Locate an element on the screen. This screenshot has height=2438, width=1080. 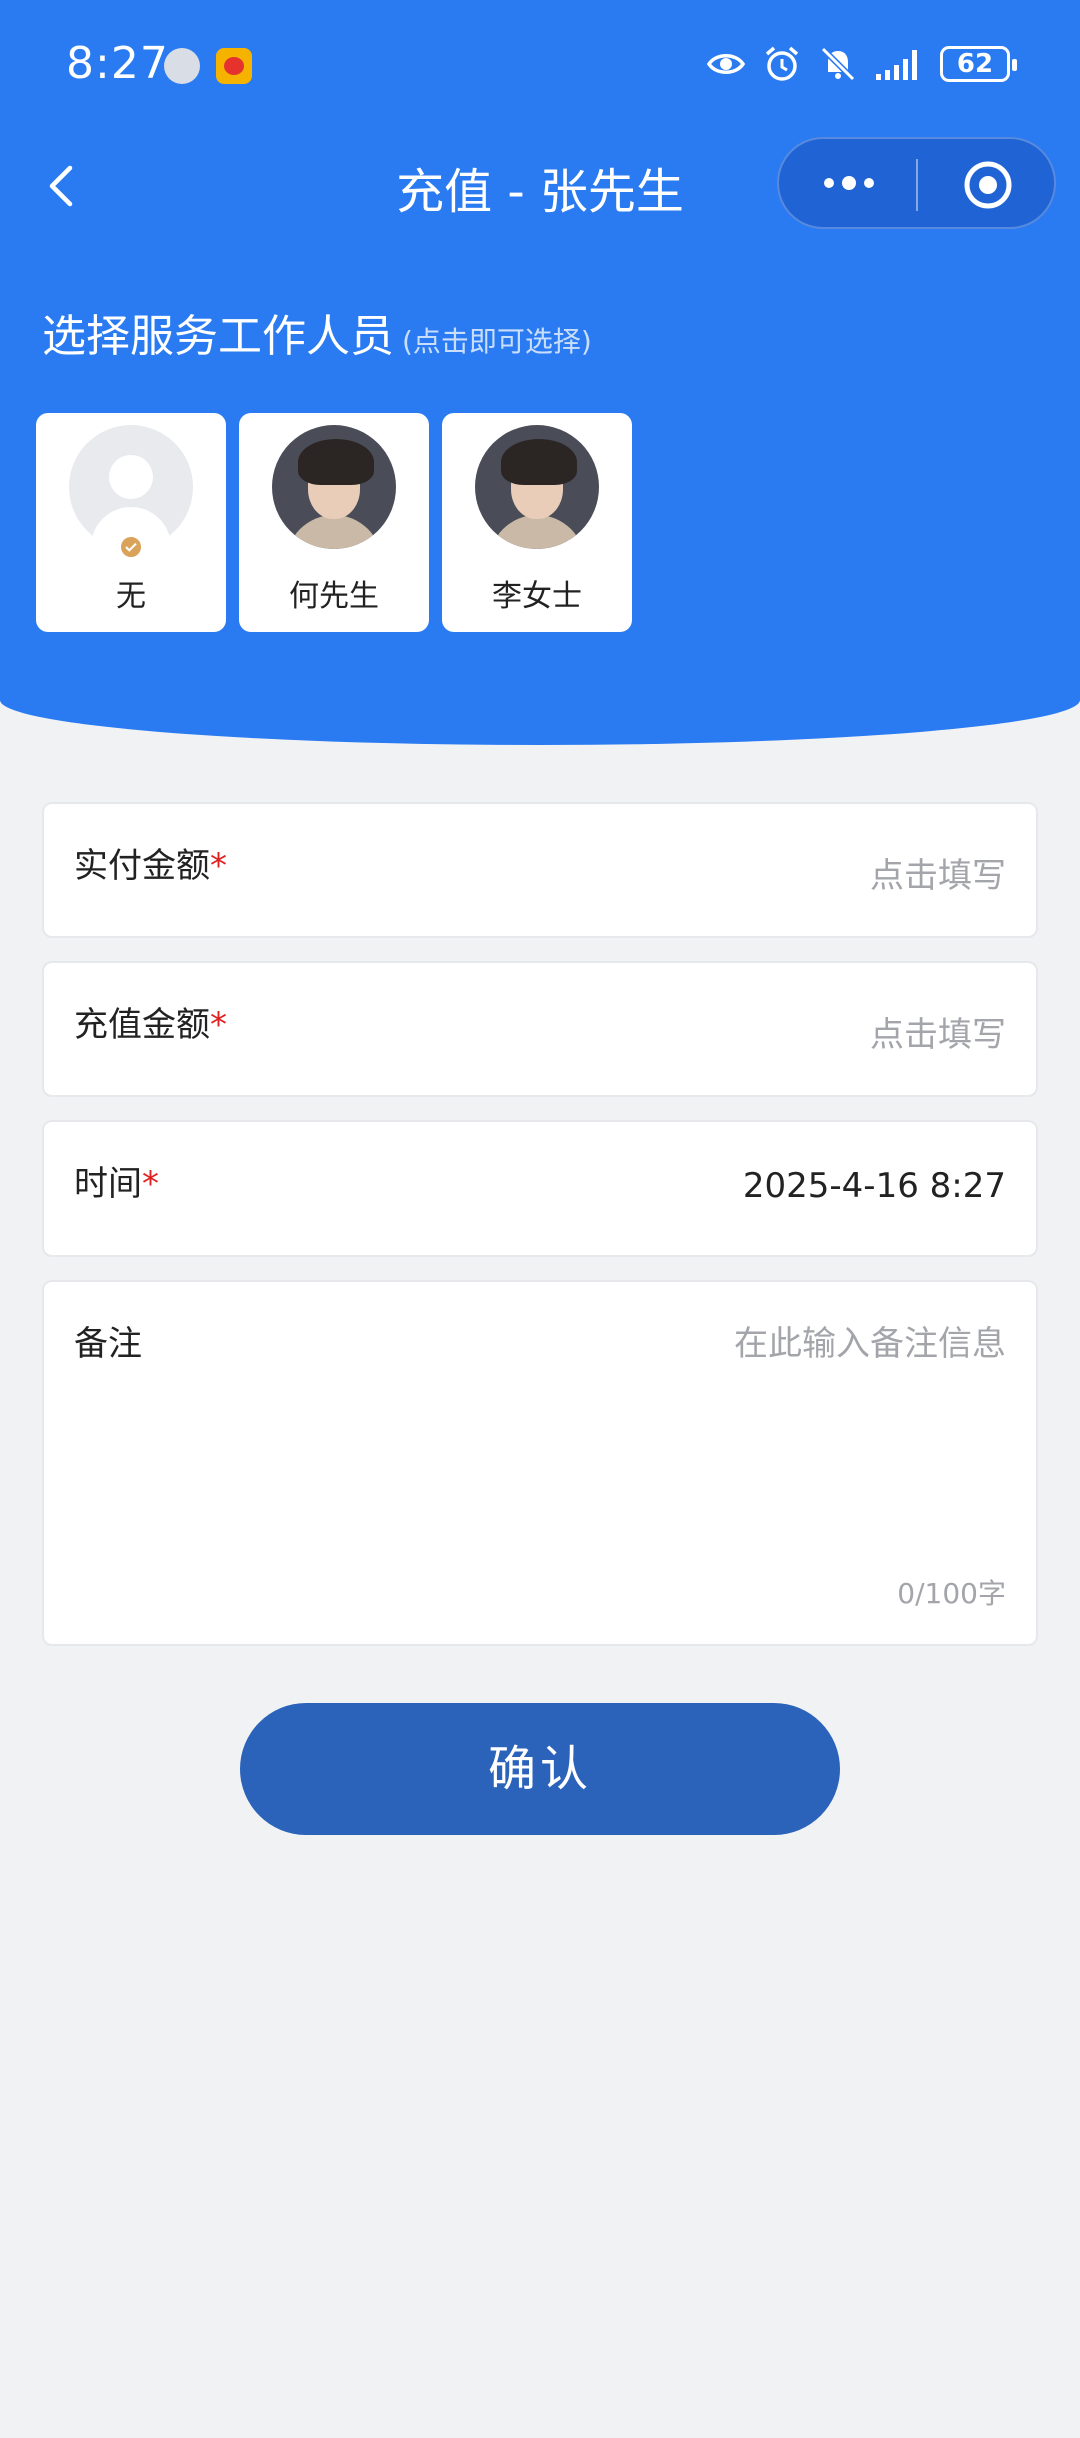
remark-textarea: 在此输入备注信息 is located at coordinates (870, 1340).